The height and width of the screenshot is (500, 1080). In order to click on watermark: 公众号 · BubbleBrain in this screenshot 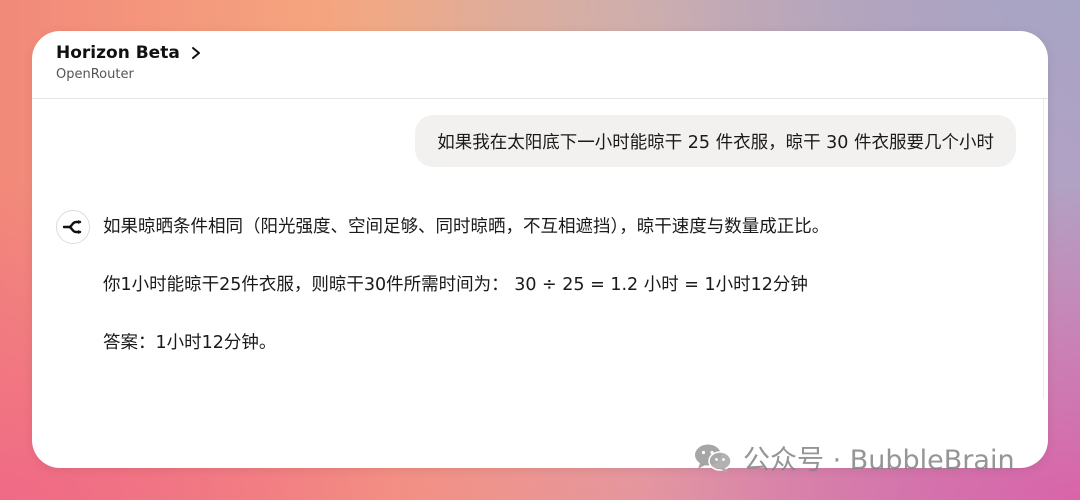, I will do `click(854, 457)`.